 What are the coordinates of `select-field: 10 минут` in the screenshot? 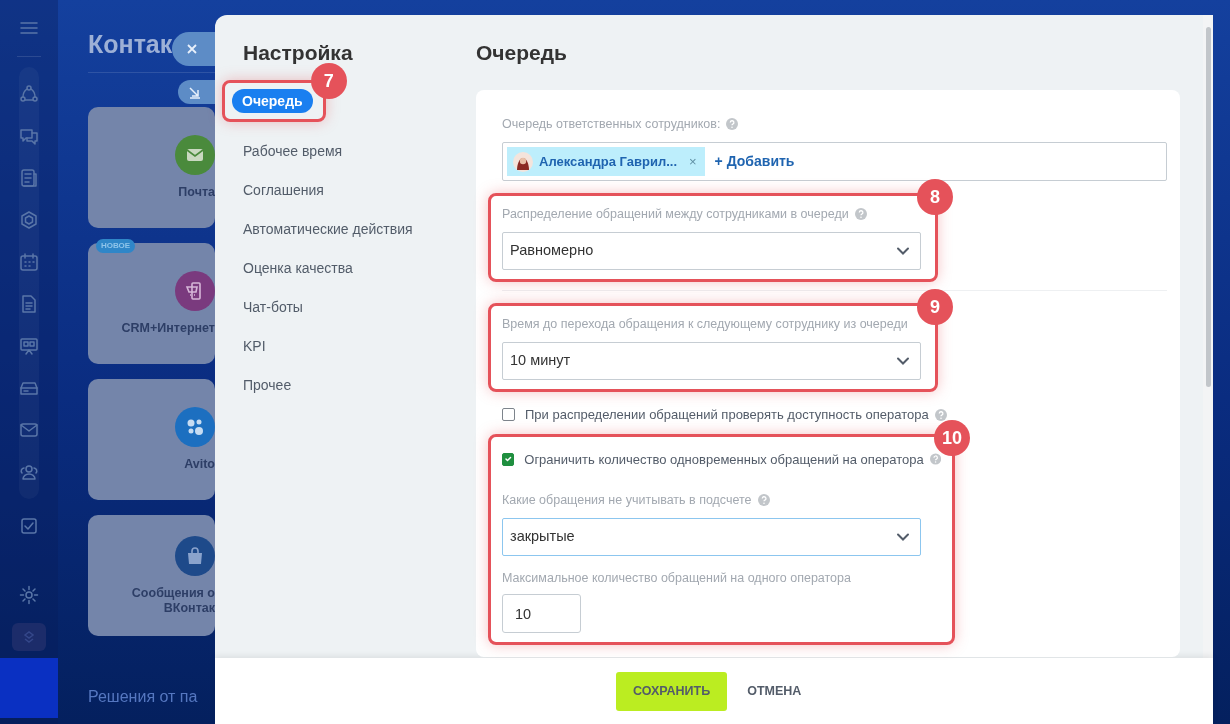 It's located at (711, 361).